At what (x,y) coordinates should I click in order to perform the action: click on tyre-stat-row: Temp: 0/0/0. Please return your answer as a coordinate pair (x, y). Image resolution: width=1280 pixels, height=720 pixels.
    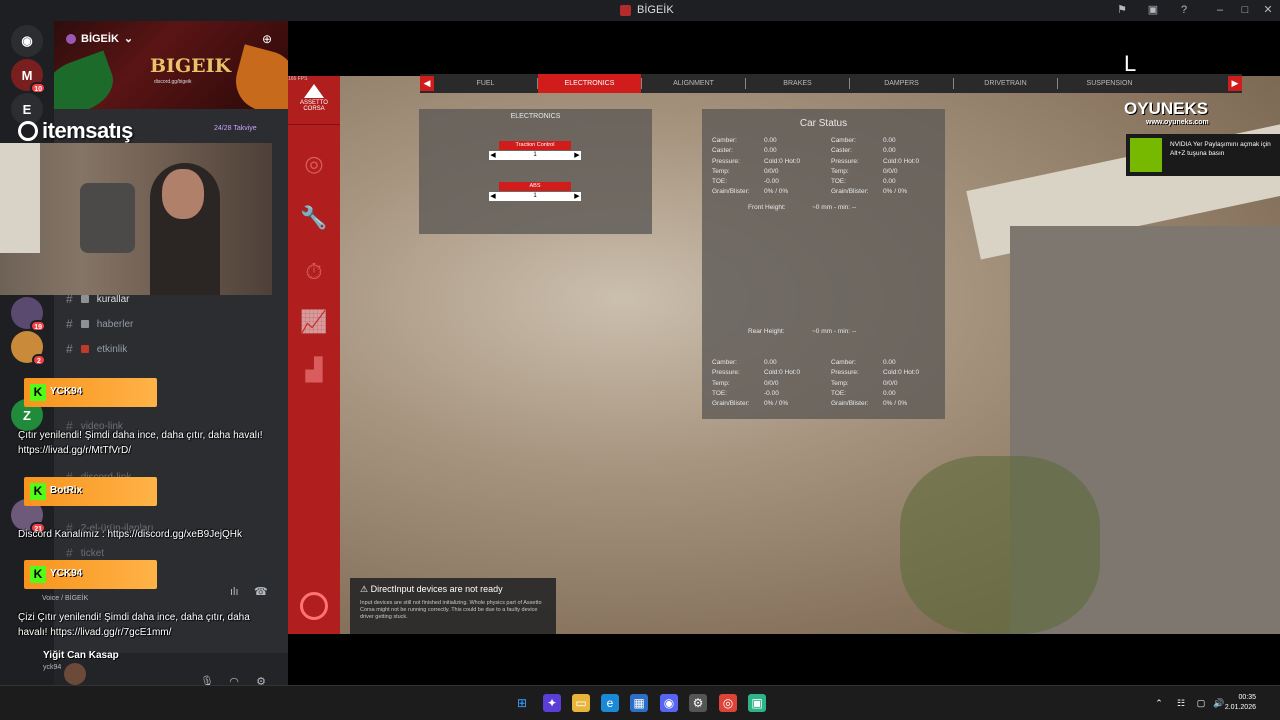
    Looking at the image, I should click on (756, 172).